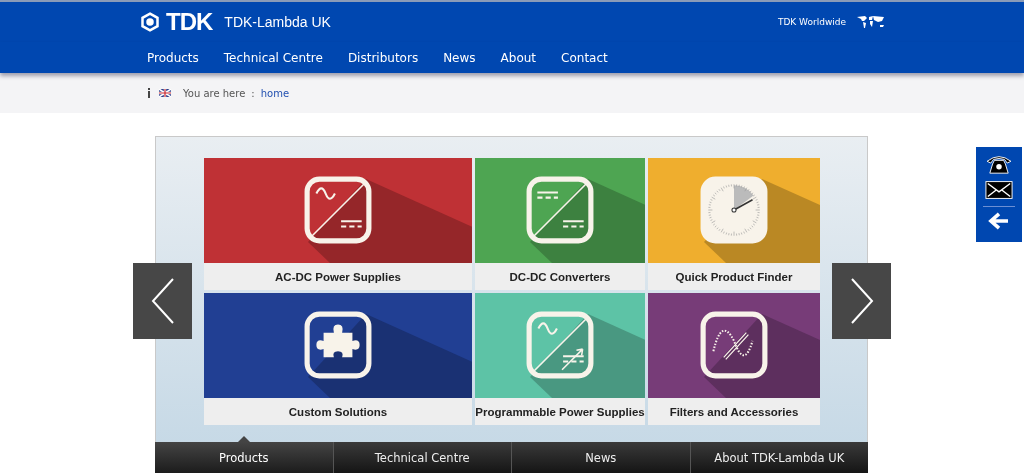  I want to click on nav-link: News, so click(459, 57).